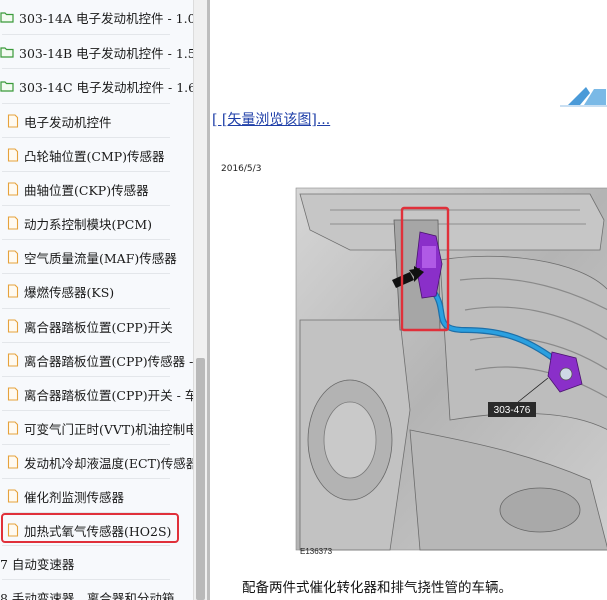 Image resolution: width=607 pixels, height=600 pixels. Describe the element at coordinates (241, 169) in the screenshot. I see `document-date: 2016/5/3` at that location.